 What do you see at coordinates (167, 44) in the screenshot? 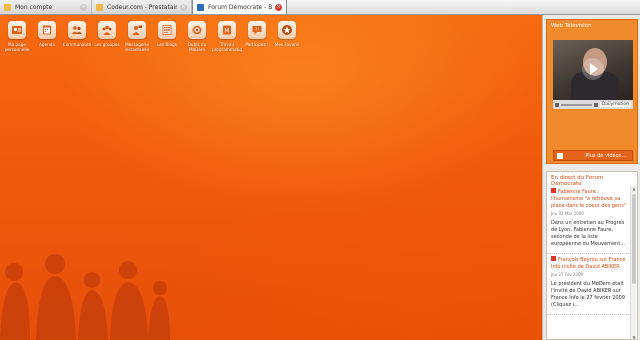
I see `app-label: Les Blogs` at bounding box center [167, 44].